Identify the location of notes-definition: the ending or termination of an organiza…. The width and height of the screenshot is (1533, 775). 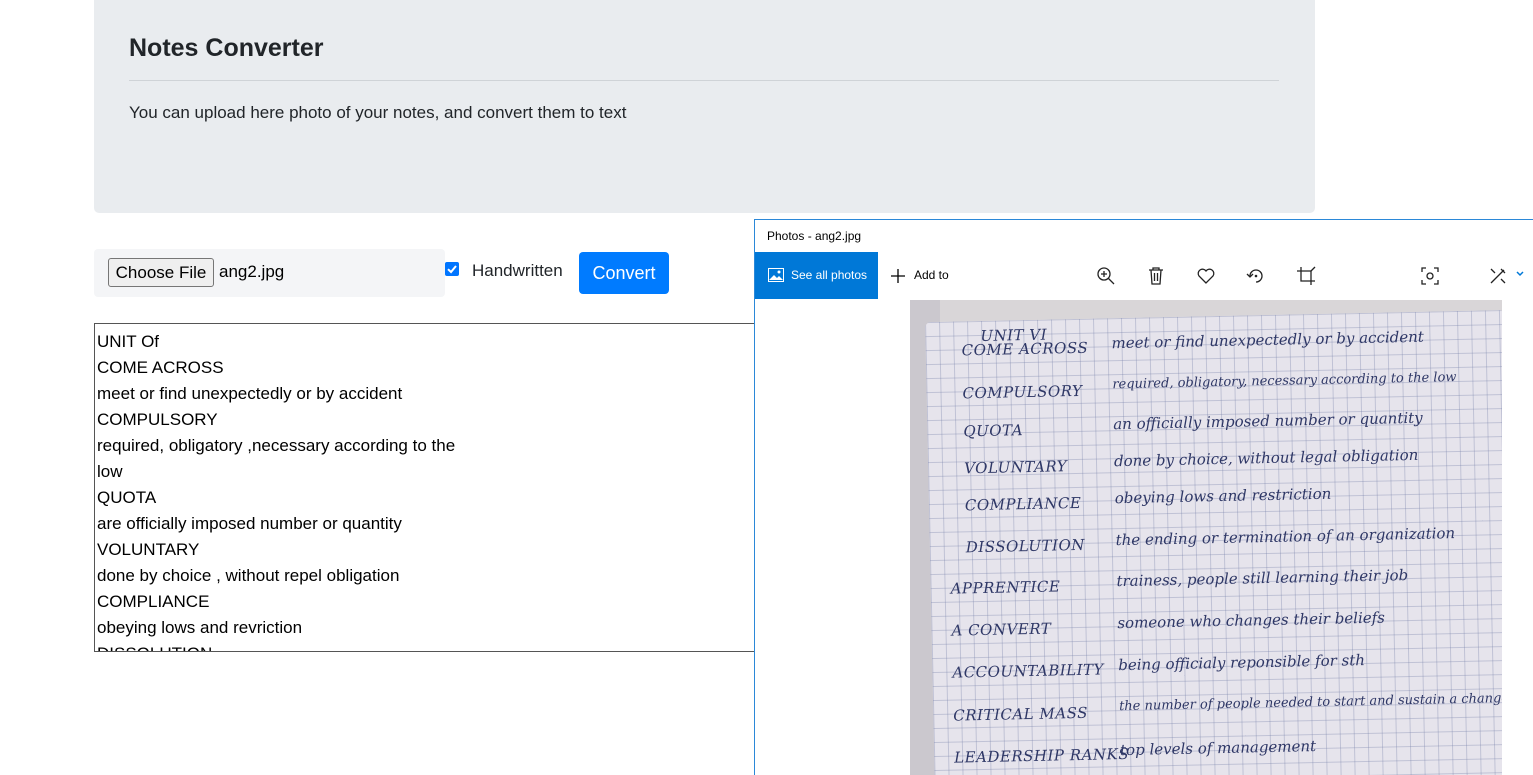
(1285, 537).